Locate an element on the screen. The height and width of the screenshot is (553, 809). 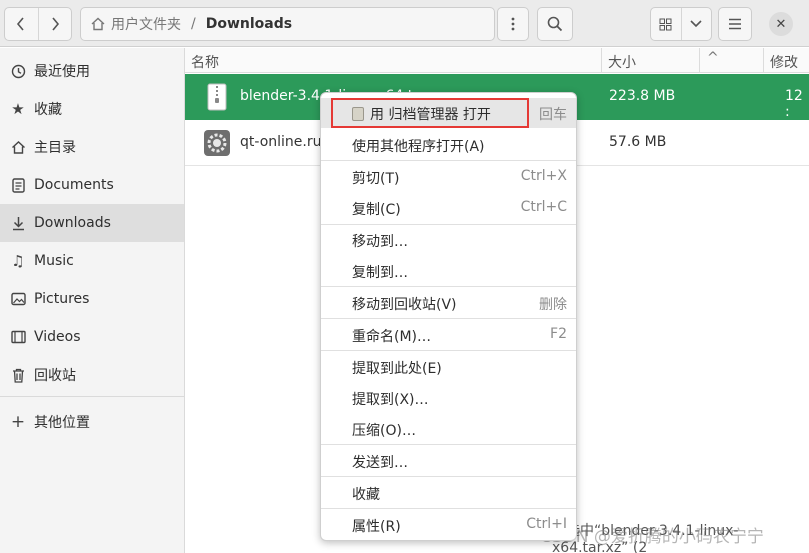
path-menu-button is located at coordinates (513, 24).